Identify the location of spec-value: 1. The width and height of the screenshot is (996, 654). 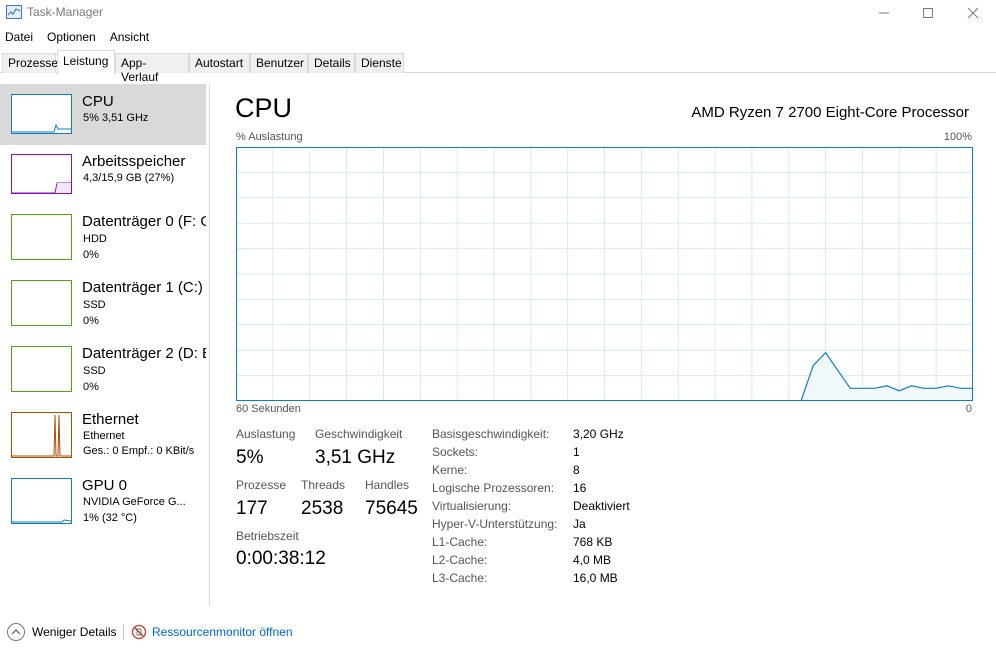
(576, 452).